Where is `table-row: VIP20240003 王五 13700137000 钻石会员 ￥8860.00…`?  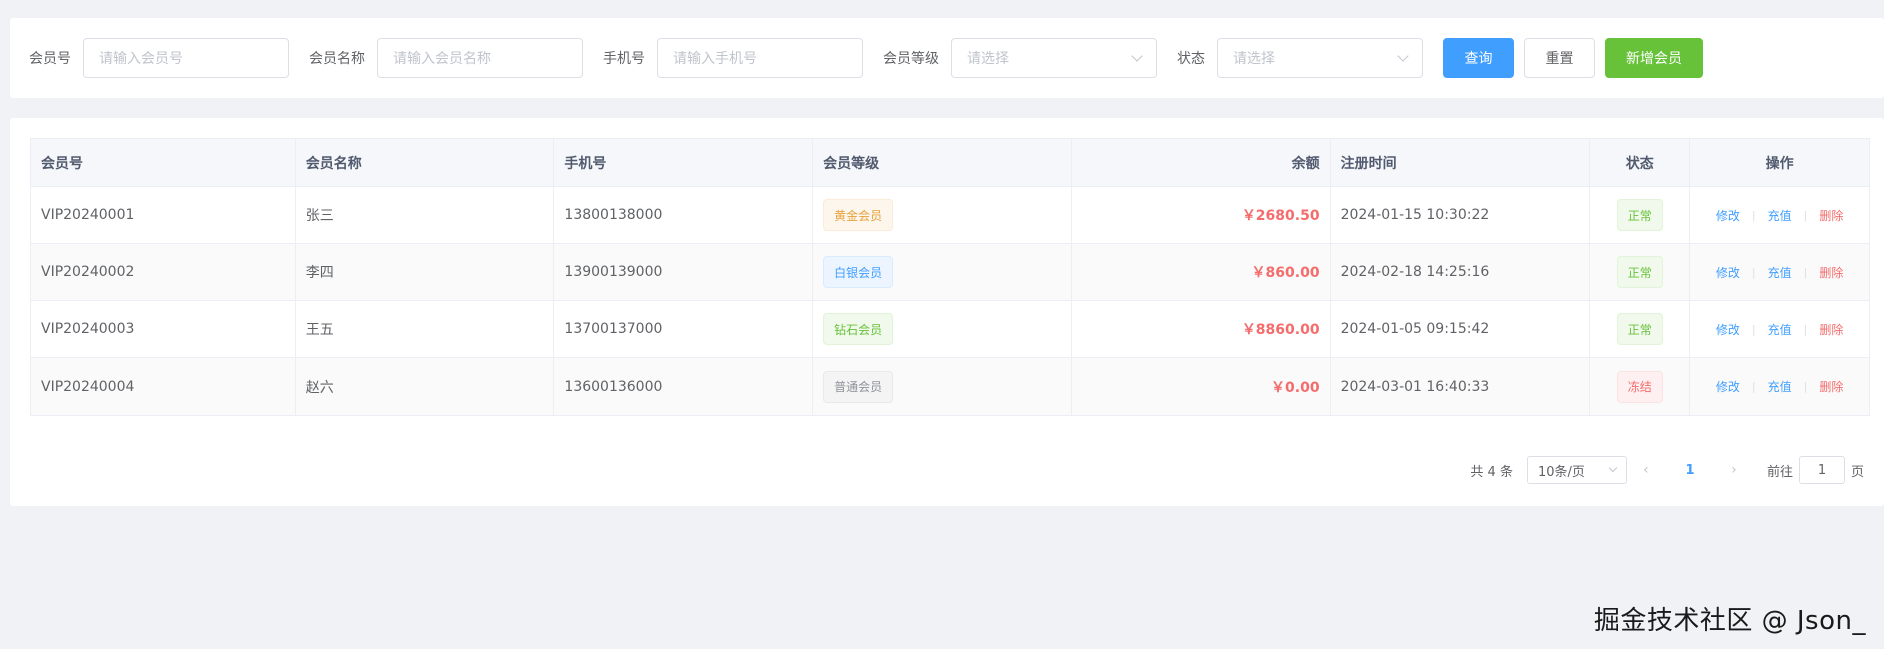
table-row: VIP20240003 王五 13700137000 钻石会员 ￥8860.00… is located at coordinates (950, 329).